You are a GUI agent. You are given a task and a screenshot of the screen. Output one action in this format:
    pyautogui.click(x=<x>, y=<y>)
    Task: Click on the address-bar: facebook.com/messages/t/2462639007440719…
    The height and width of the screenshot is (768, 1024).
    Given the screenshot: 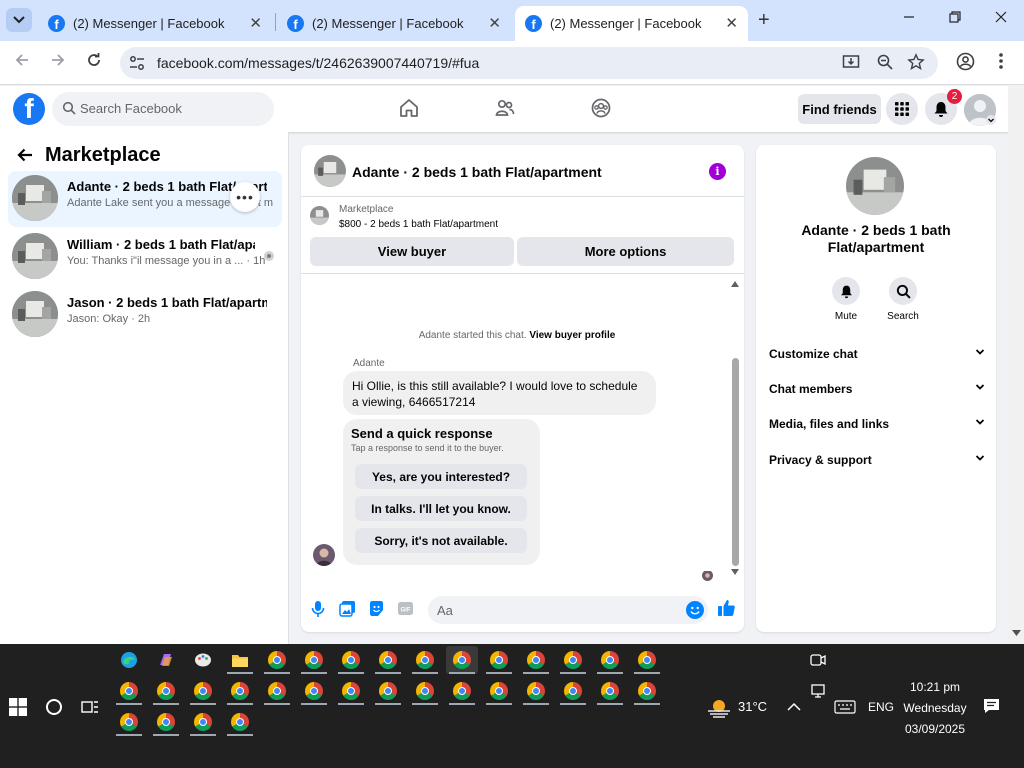 What is the action you would take?
    pyautogui.click(x=529, y=63)
    